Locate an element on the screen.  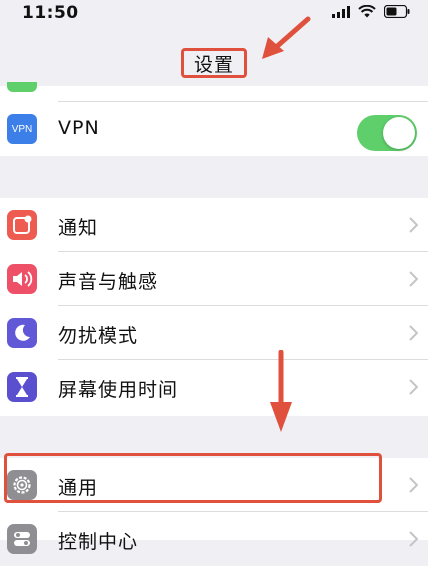
moon-icon is located at coordinates (22, 333).